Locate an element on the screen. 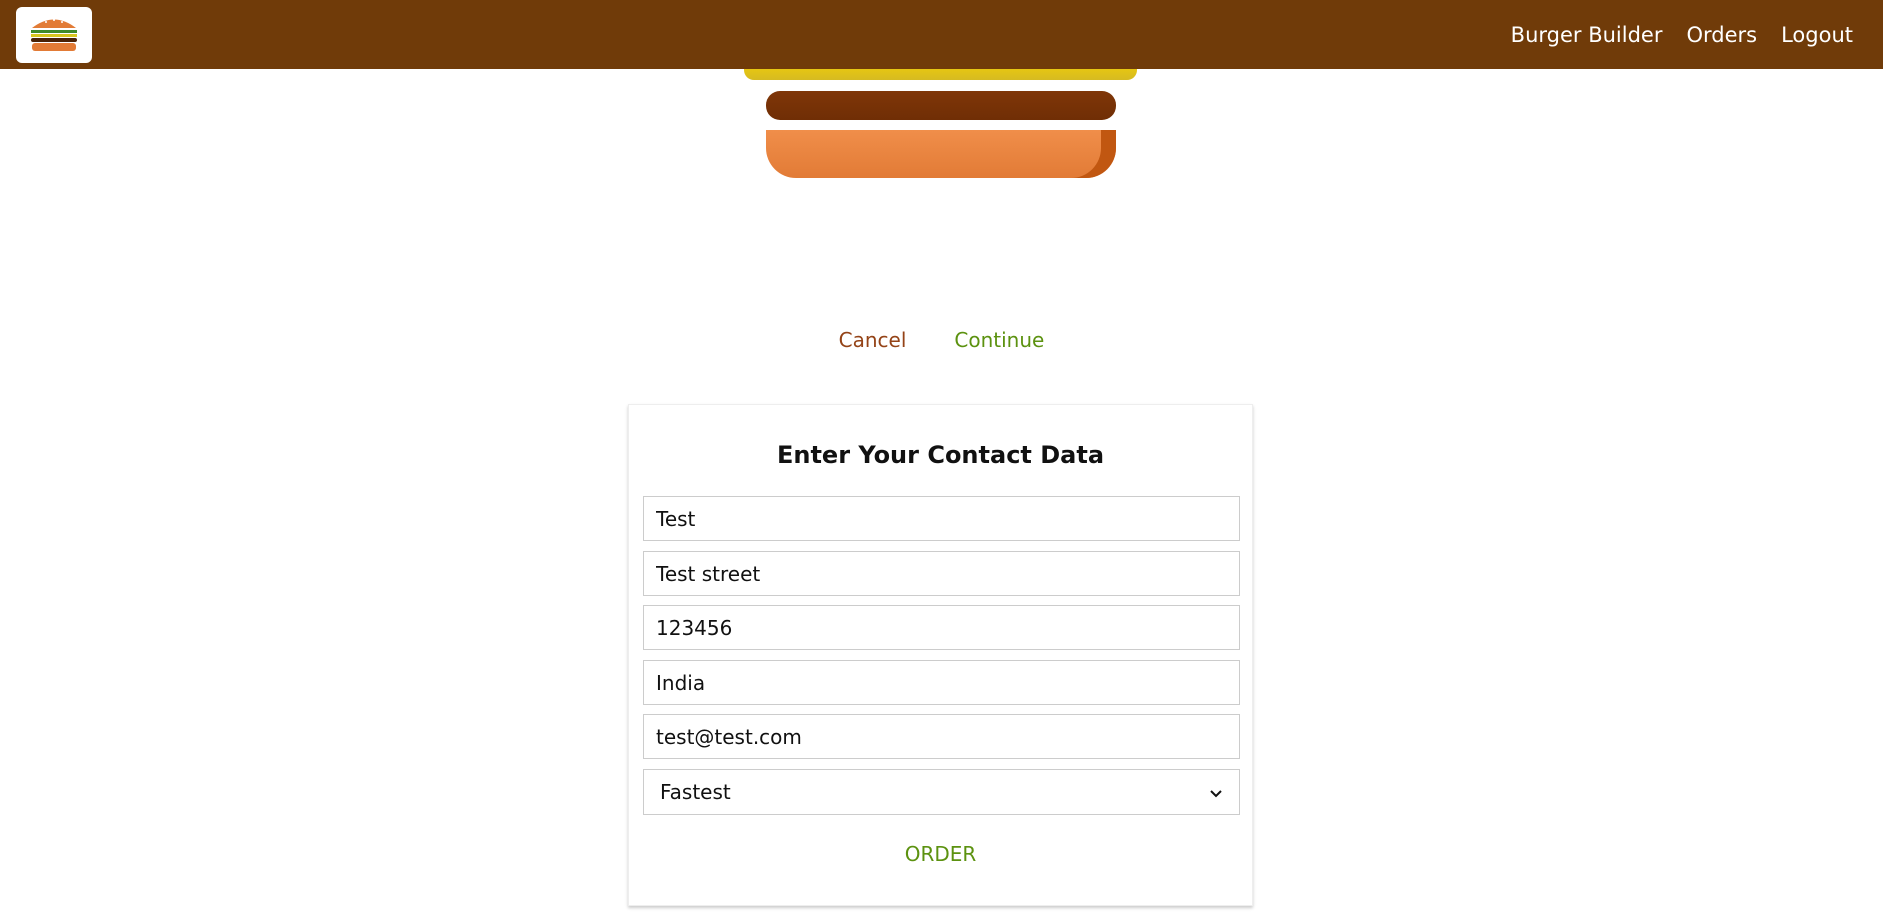 Image resolution: width=1883 pixels, height=916 pixels. cancel-button: Cancel is located at coordinates (873, 340).